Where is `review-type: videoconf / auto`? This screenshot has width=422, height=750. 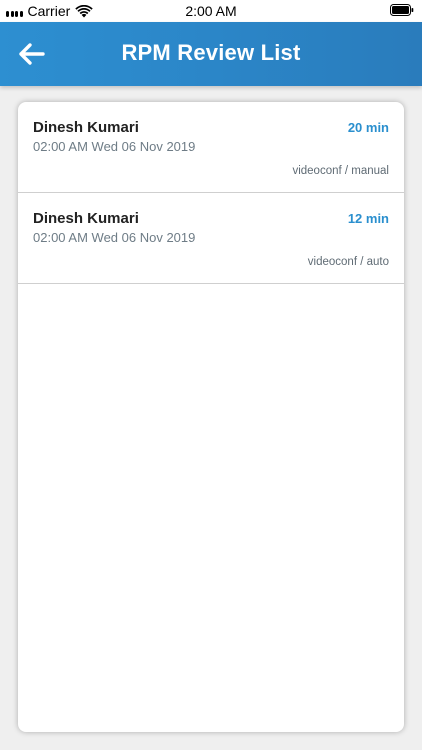 review-type: videoconf / auto is located at coordinates (348, 262).